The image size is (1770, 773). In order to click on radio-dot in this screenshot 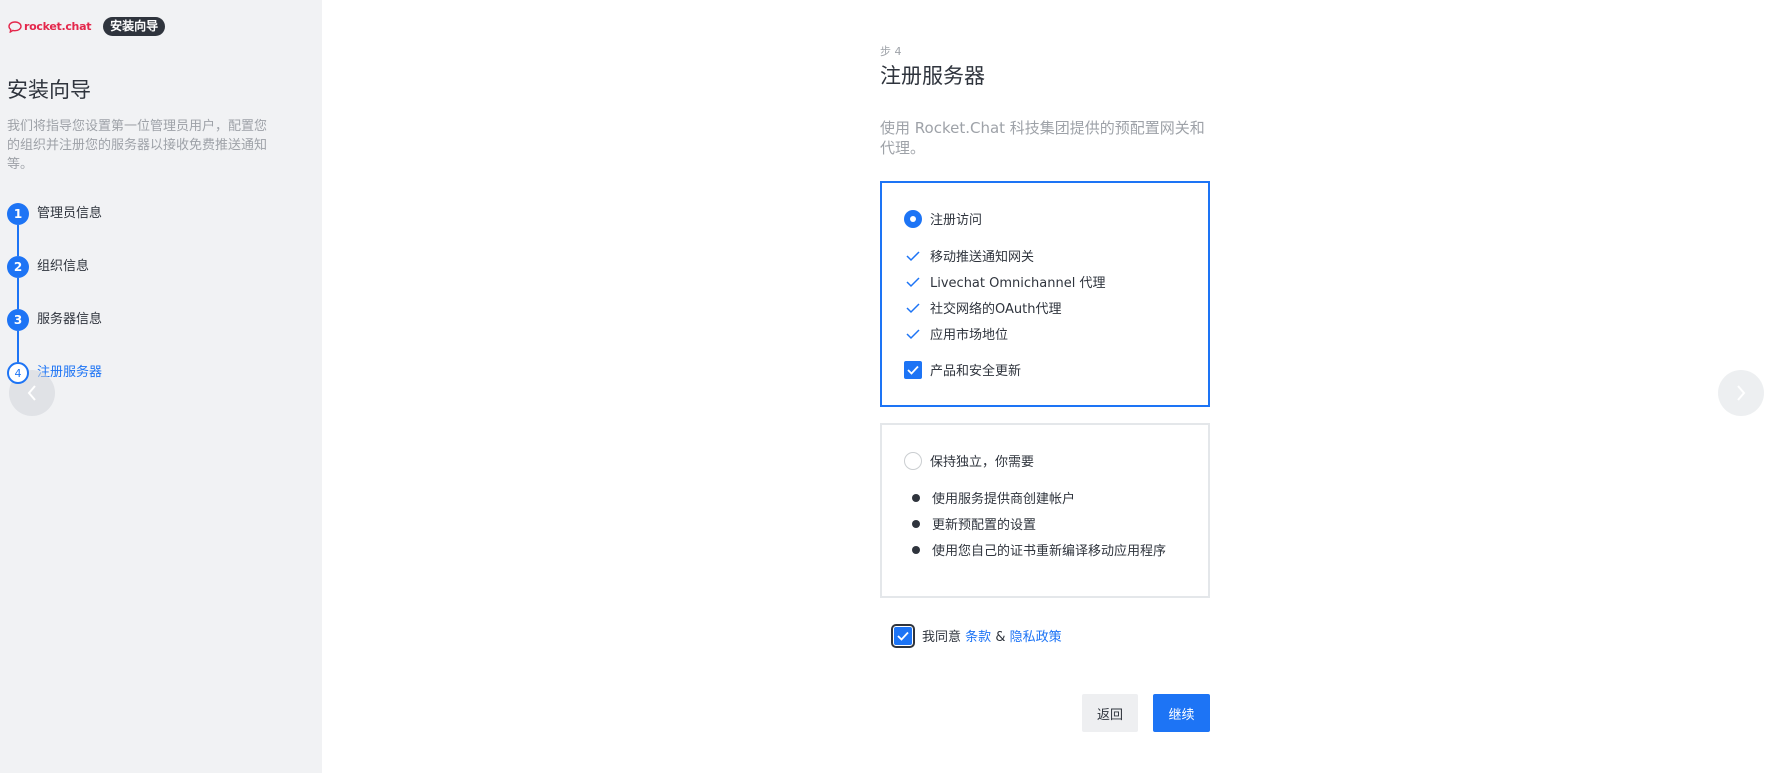, I will do `click(913, 218)`.